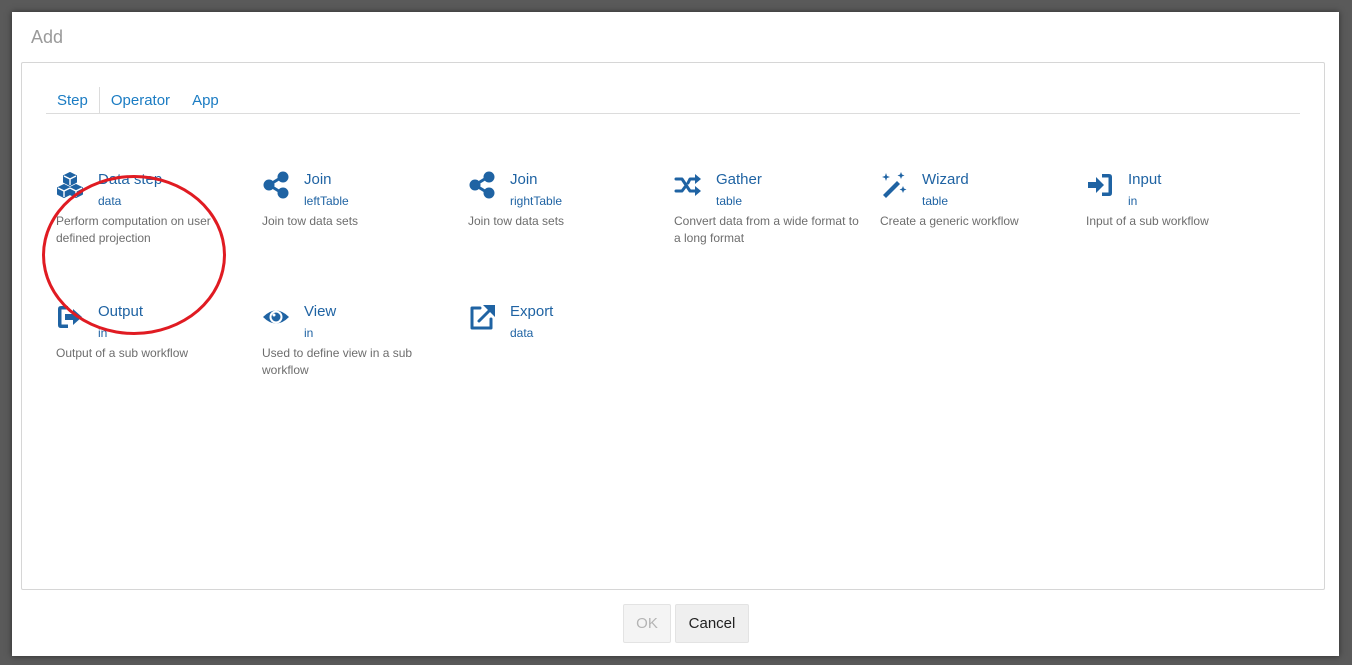  Describe the element at coordinates (130, 179) in the screenshot. I see `step-item-name: Data step` at that location.